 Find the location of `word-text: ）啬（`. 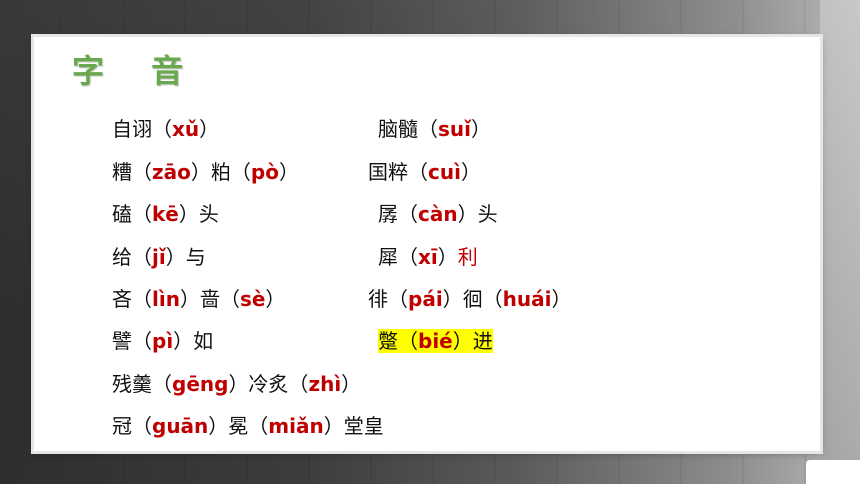

word-text: ）啬（ is located at coordinates (209, 299).